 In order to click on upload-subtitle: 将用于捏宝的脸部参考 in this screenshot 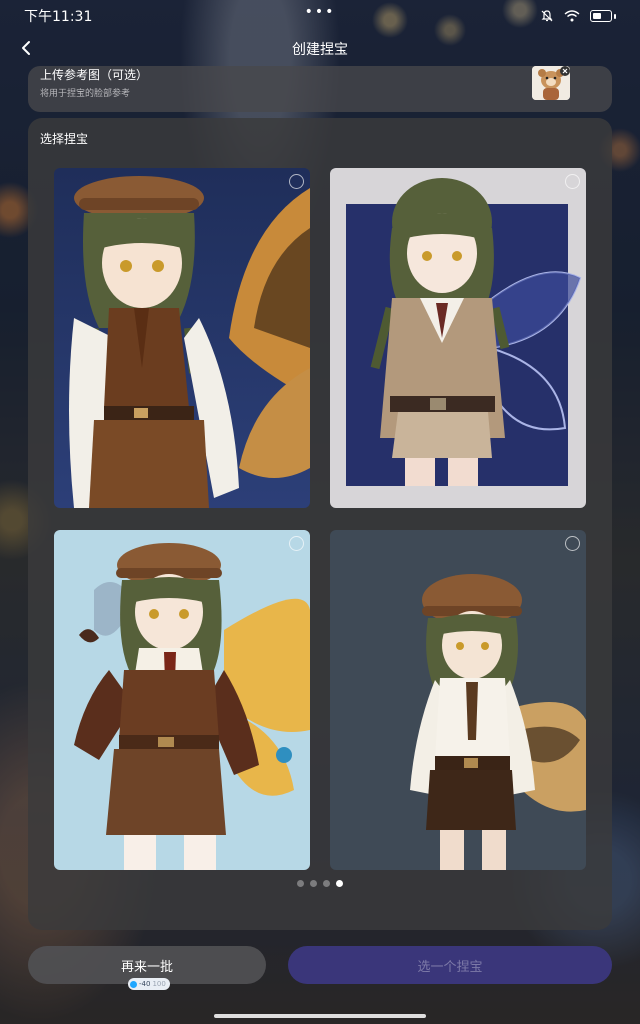, I will do `click(85, 94)`.